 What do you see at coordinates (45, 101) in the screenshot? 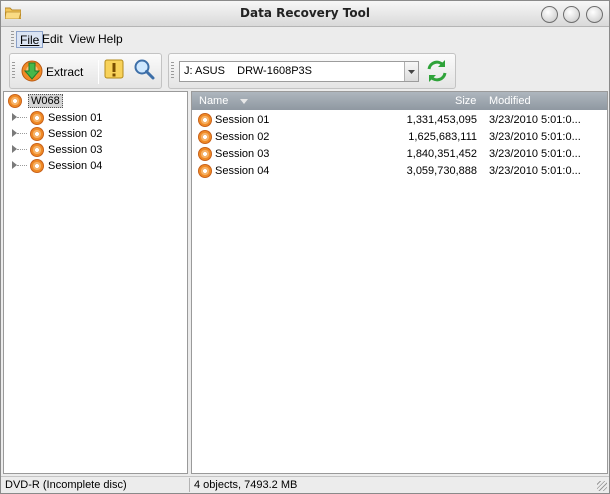
I see `tree-root-label: W068` at bounding box center [45, 101].